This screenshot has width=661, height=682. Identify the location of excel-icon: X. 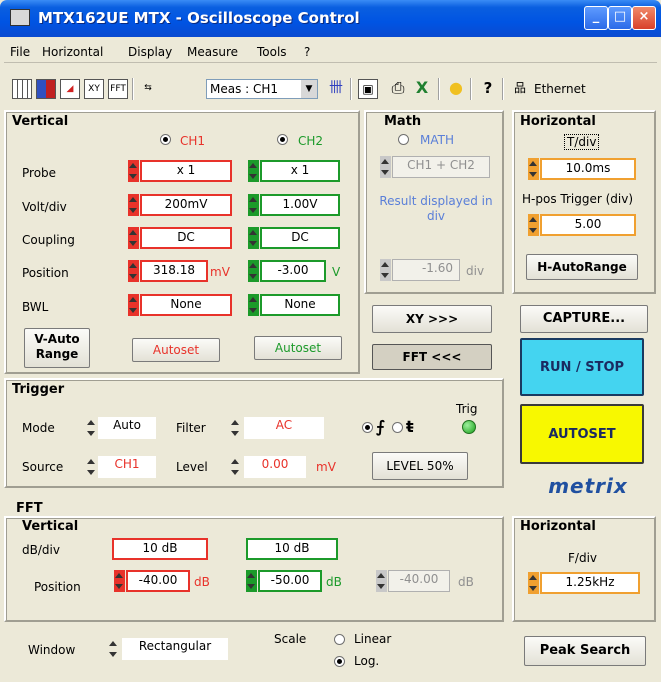
(422, 89).